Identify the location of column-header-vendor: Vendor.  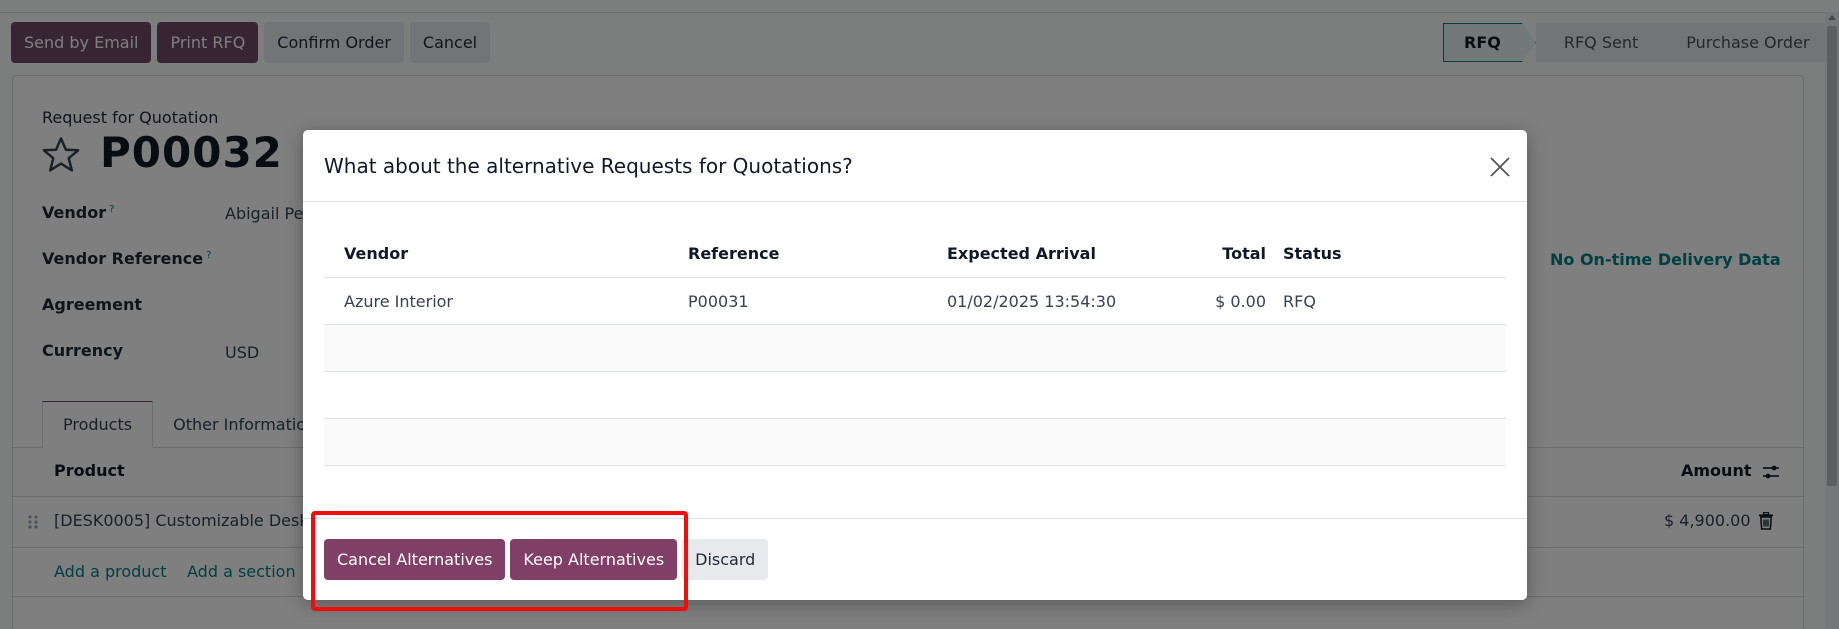
(376, 253).